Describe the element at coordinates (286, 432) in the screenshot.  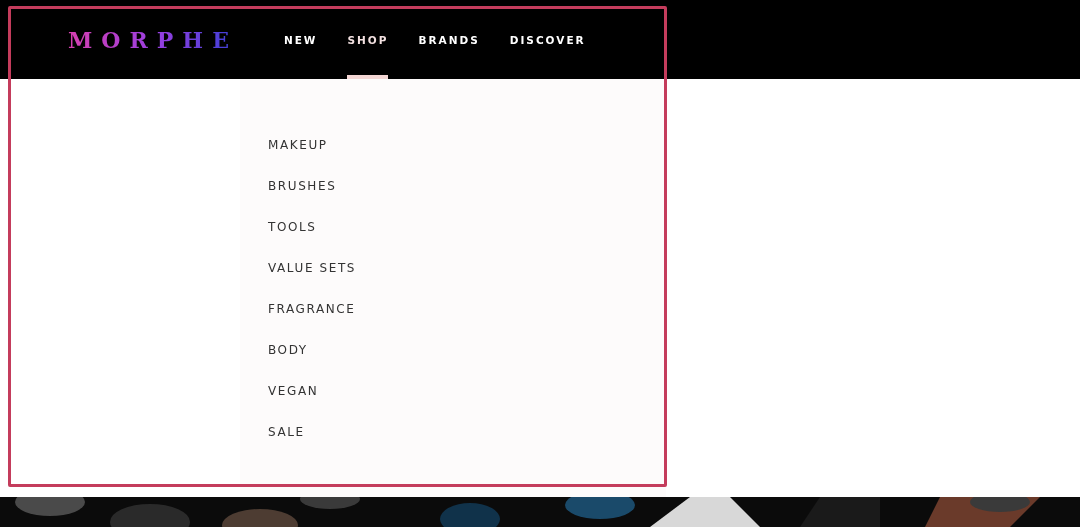
I see `menu-item: SALE` at that location.